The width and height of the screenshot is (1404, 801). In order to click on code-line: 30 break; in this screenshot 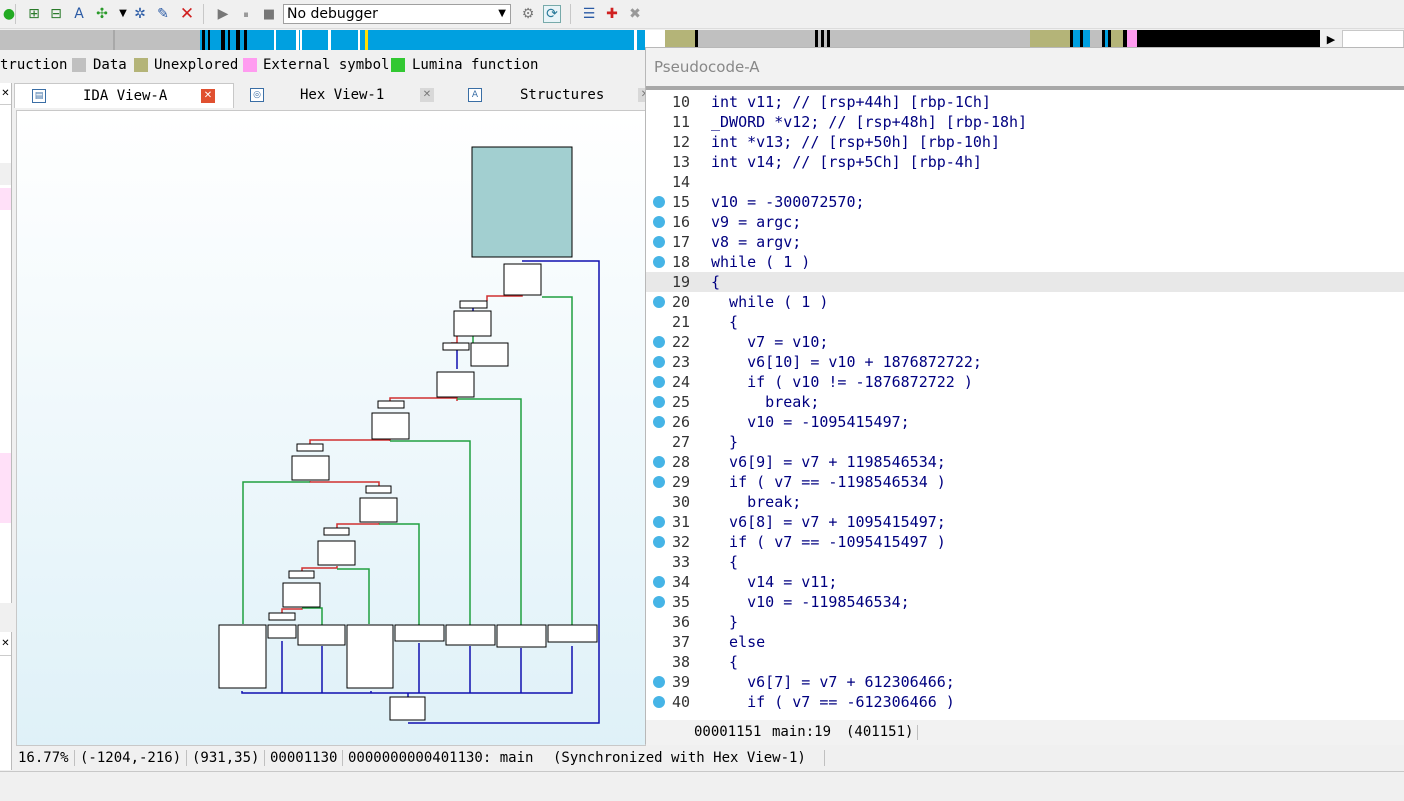, I will do `click(1025, 502)`.